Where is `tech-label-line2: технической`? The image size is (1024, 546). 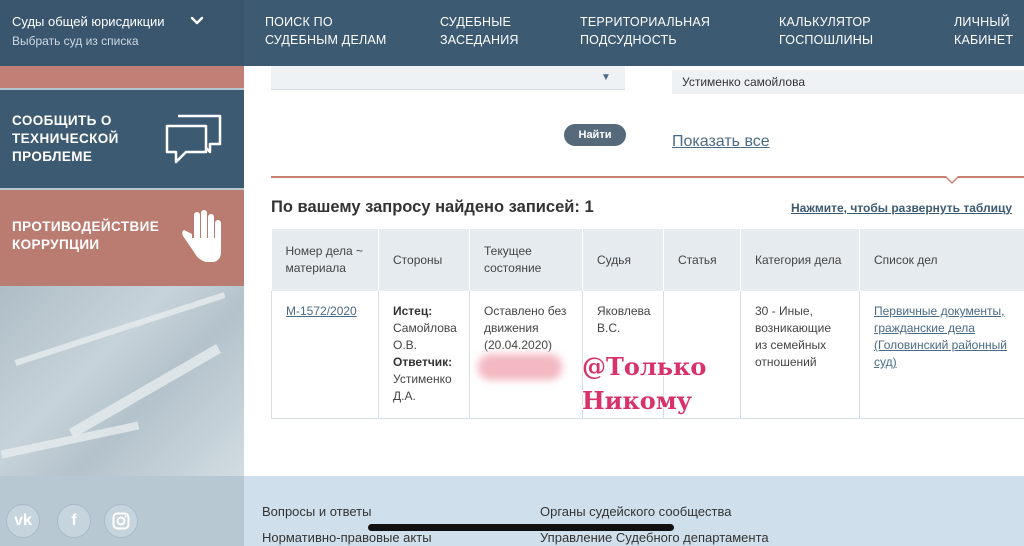 tech-label-line2: технической is located at coordinates (65, 138).